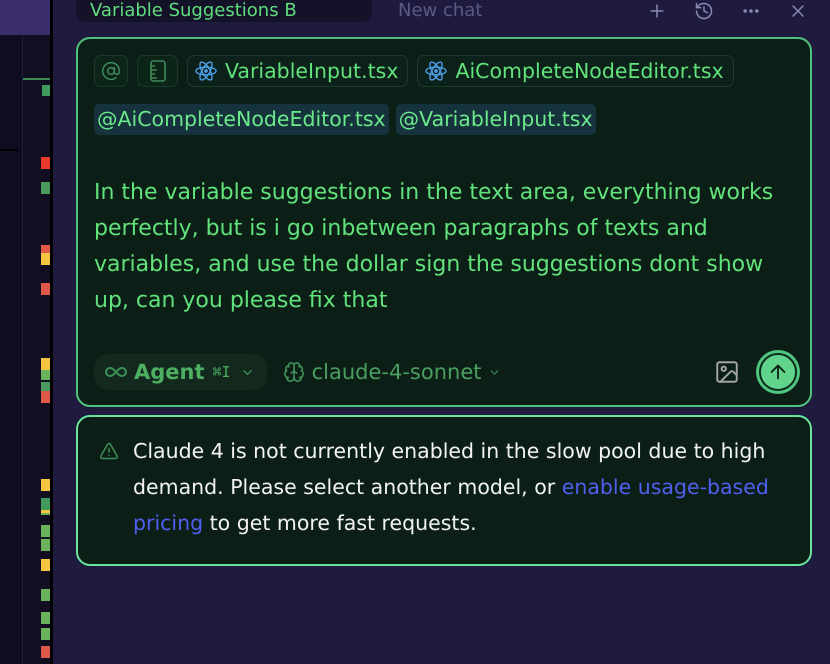  Describe the element at coordinates (297, 71) in the screenshot. I see `file-chip: VariableInput.tsx` at that location.